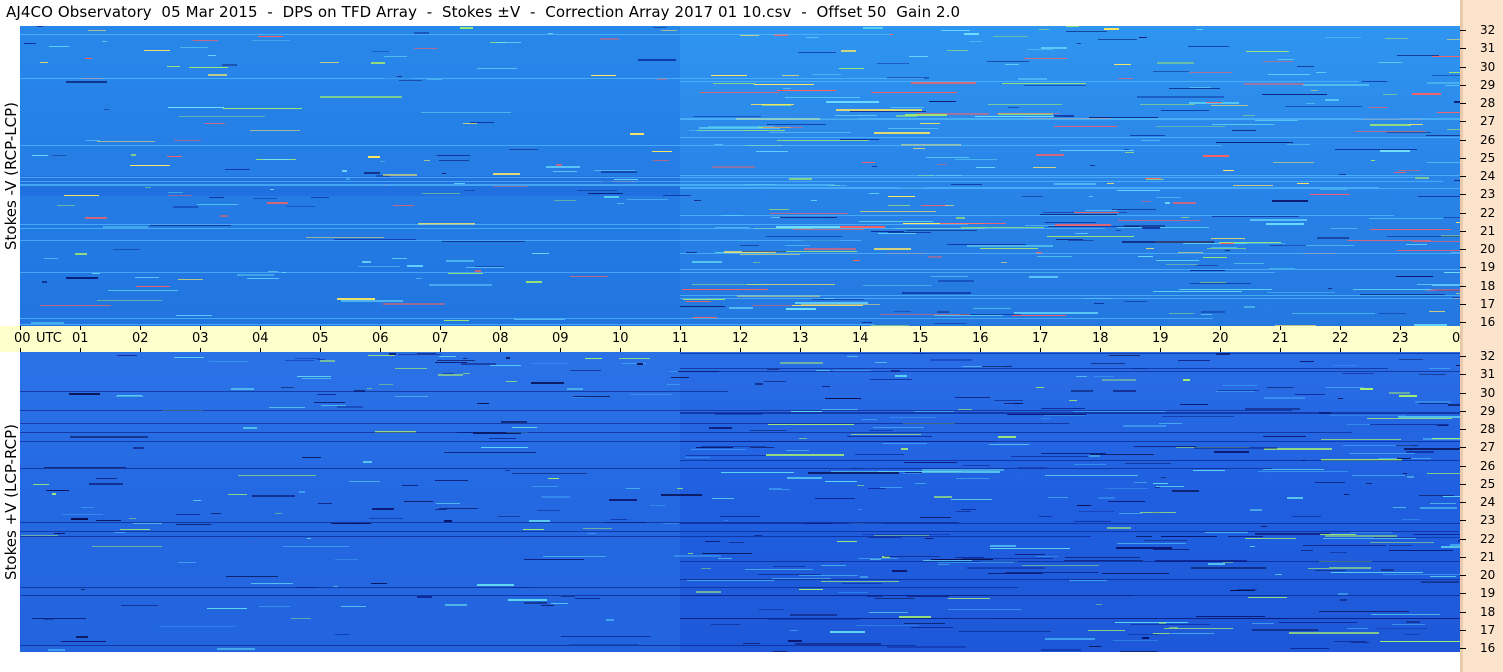 This screenshot has width=1503, height=672. I want to click on frequency-tick-label: 27, so click(1488, 121).